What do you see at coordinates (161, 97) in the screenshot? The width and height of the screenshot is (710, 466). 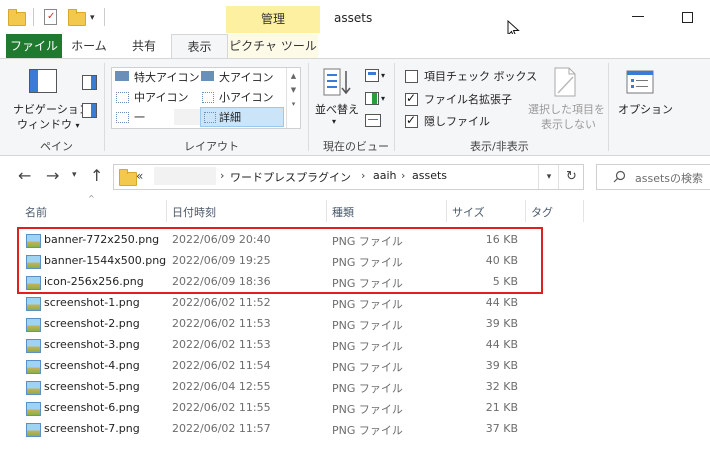 I see `layout-medium: 中アイコン` at bounding box center [161, 97].